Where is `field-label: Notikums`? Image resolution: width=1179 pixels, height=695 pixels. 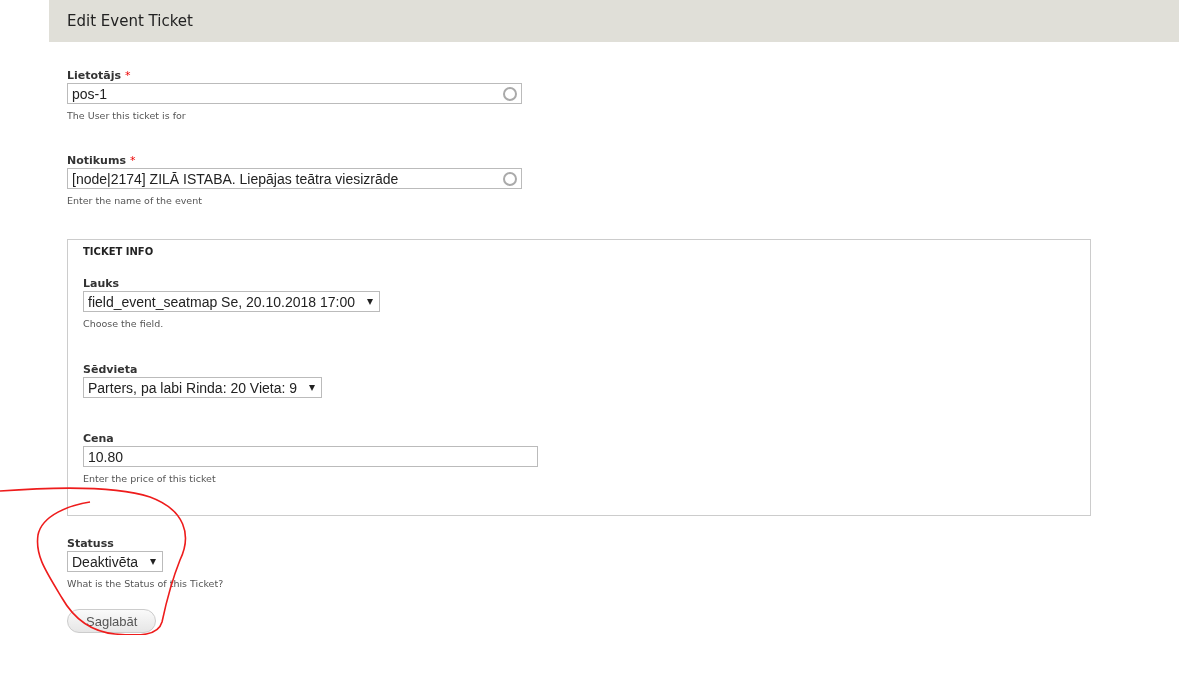
field-label: Notikums is located at coordinates (96, 161).